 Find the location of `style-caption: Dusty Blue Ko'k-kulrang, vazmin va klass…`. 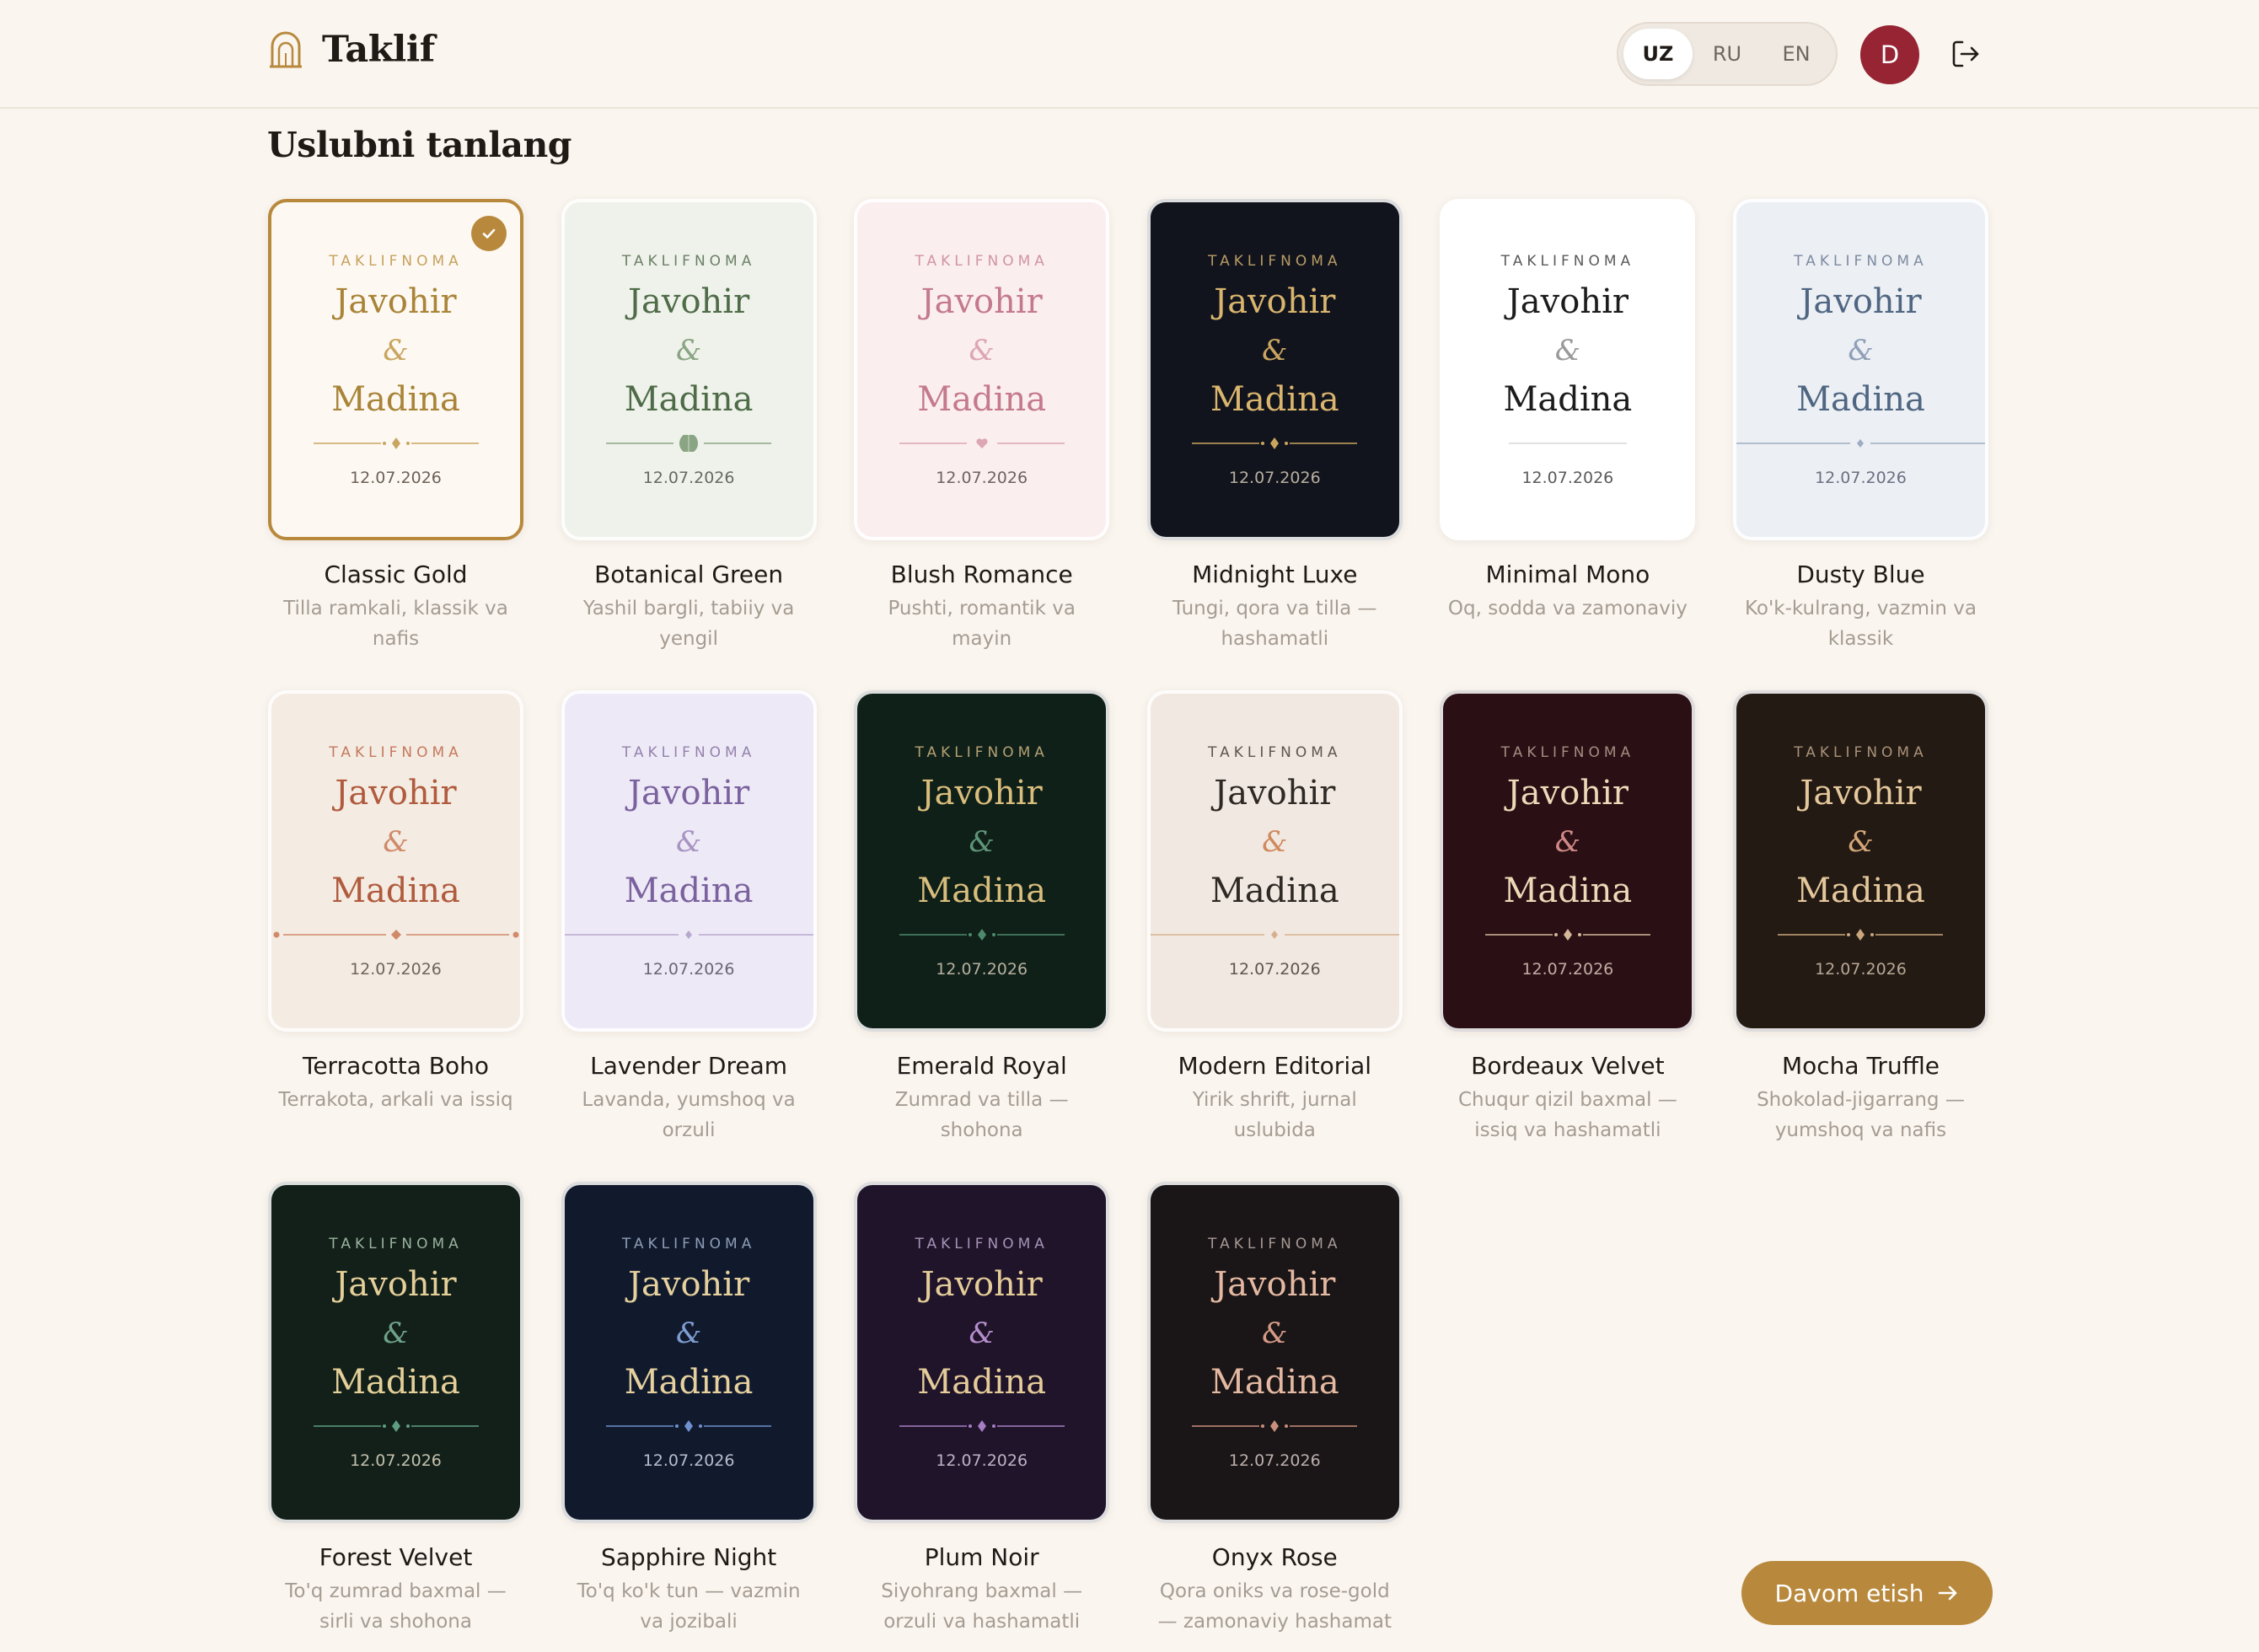

style-caption: Dusty Blue Ko'k-kulrang, vazmin va klass… is located at coordinates (1860, 607).